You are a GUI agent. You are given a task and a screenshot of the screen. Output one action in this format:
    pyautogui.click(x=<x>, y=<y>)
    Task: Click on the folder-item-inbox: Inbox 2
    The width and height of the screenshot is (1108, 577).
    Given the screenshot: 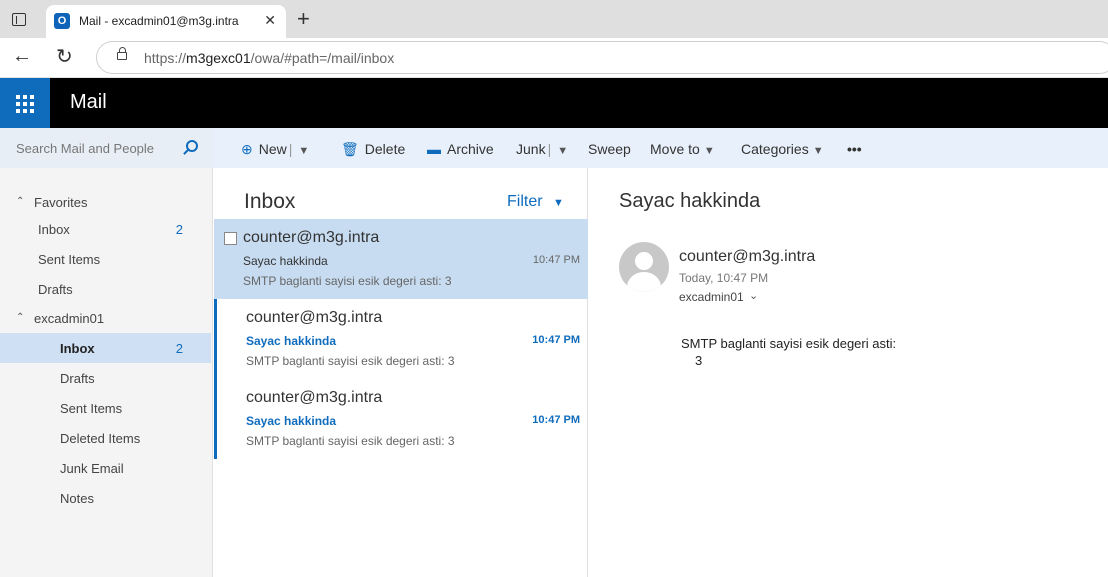 What is the action you would take?
    pyautogui.click(x=105, y=348)
    